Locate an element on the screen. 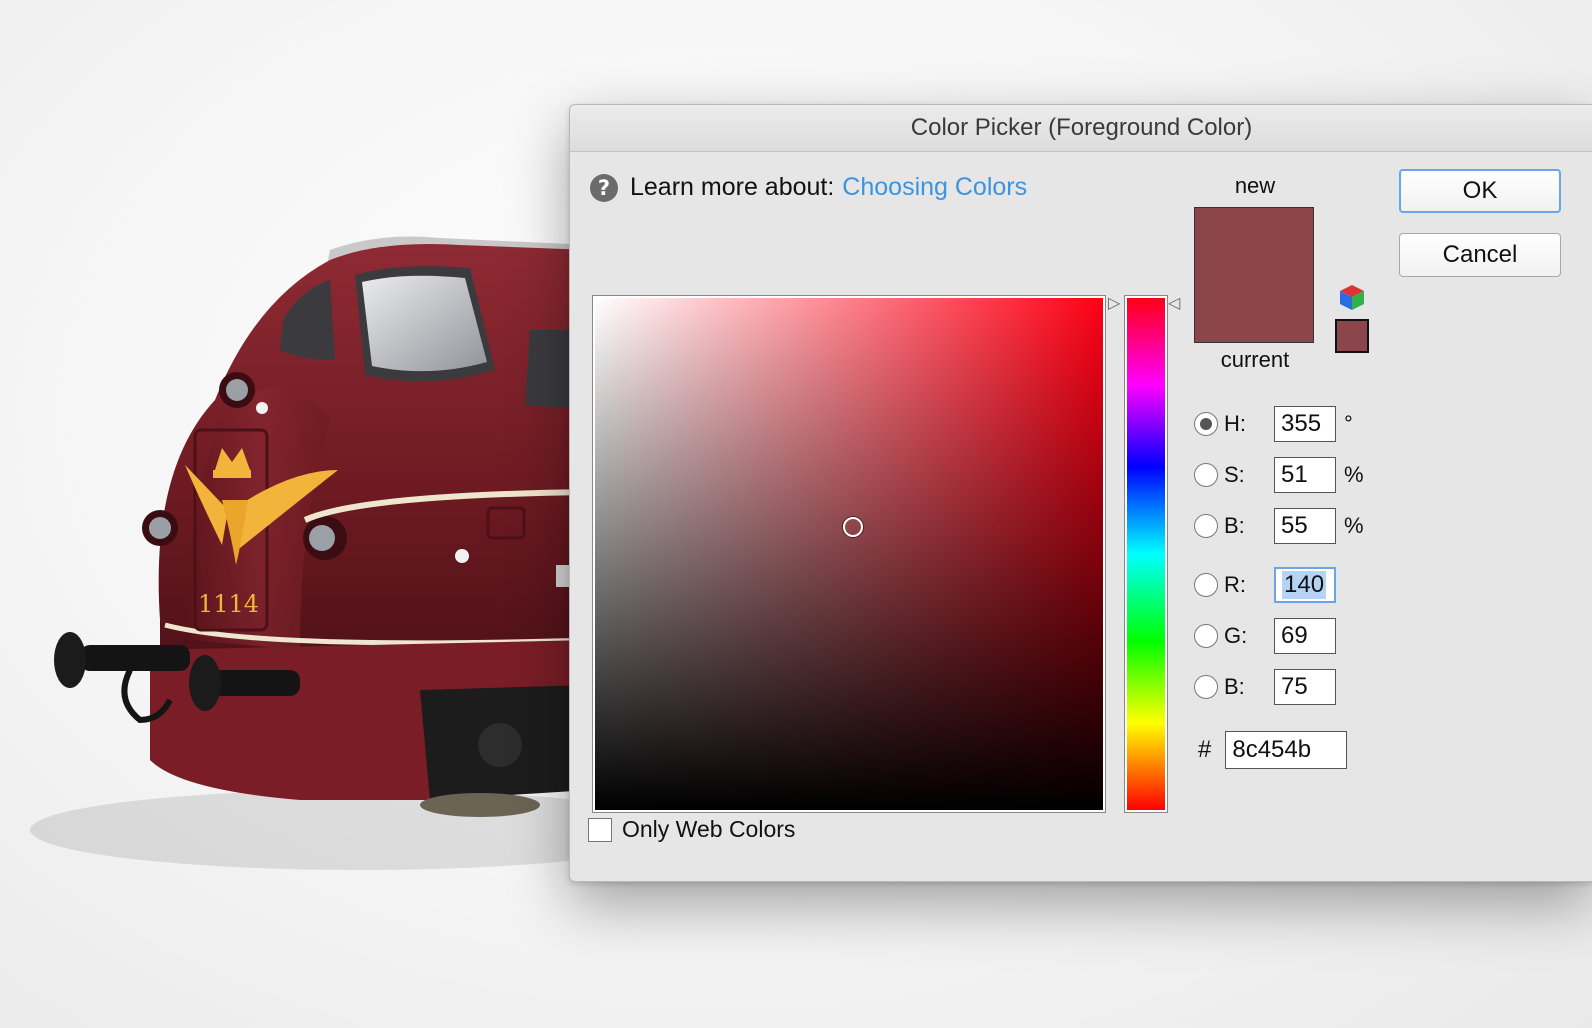 This screenshot has width=1592, height=1028. saturation-row: S: 51 % is located at coordinates (1279, 475).